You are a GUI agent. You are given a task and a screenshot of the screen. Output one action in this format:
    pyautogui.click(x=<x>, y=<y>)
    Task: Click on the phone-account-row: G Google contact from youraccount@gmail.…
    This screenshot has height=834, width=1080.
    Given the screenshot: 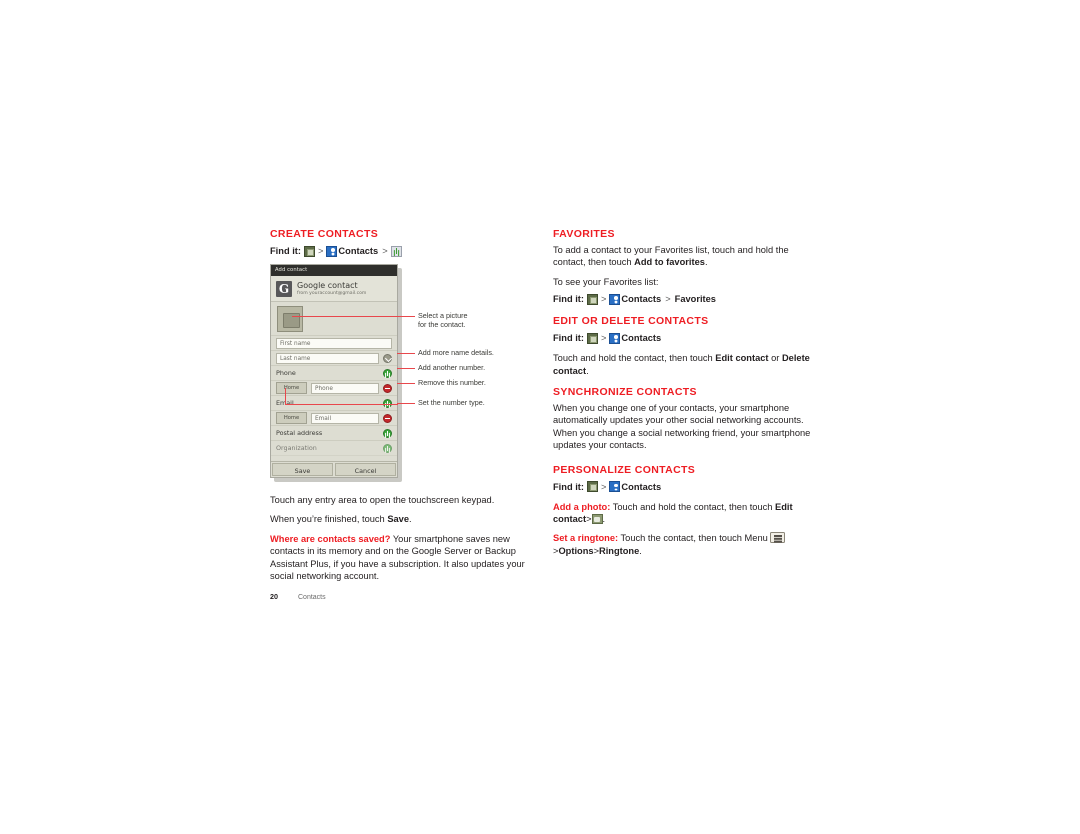 What is the action you would take?
    pyautogui.click(x=334, y=289)
    